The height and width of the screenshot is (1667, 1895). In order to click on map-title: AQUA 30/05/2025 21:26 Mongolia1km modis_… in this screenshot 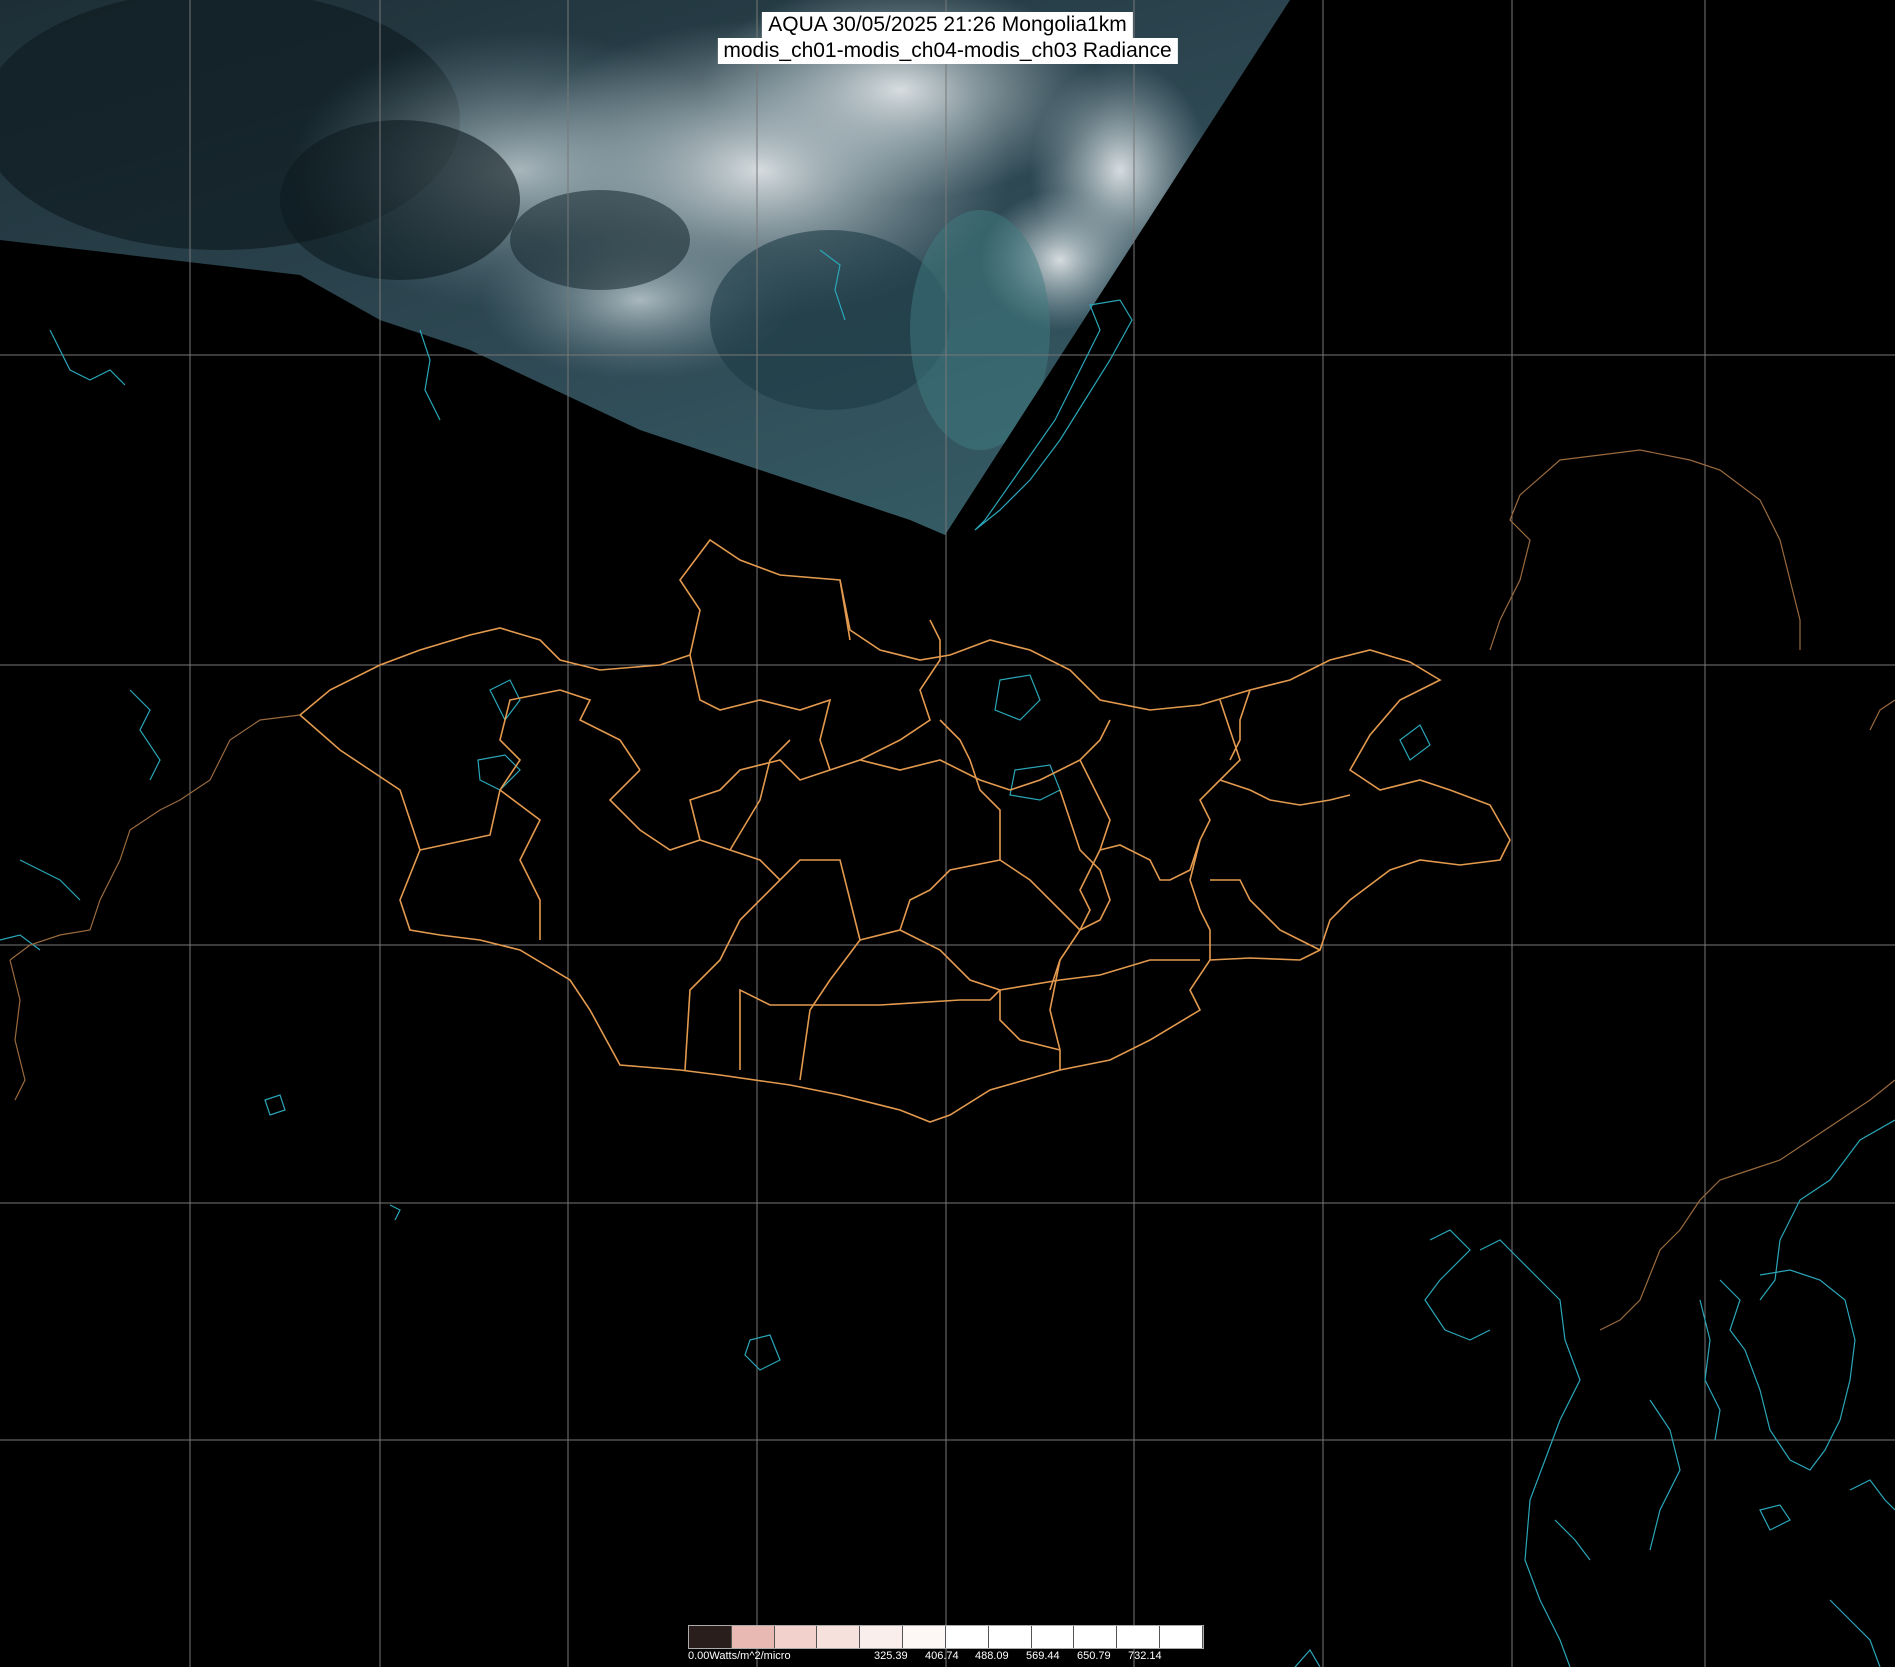, I will do `click(947, 38)`.